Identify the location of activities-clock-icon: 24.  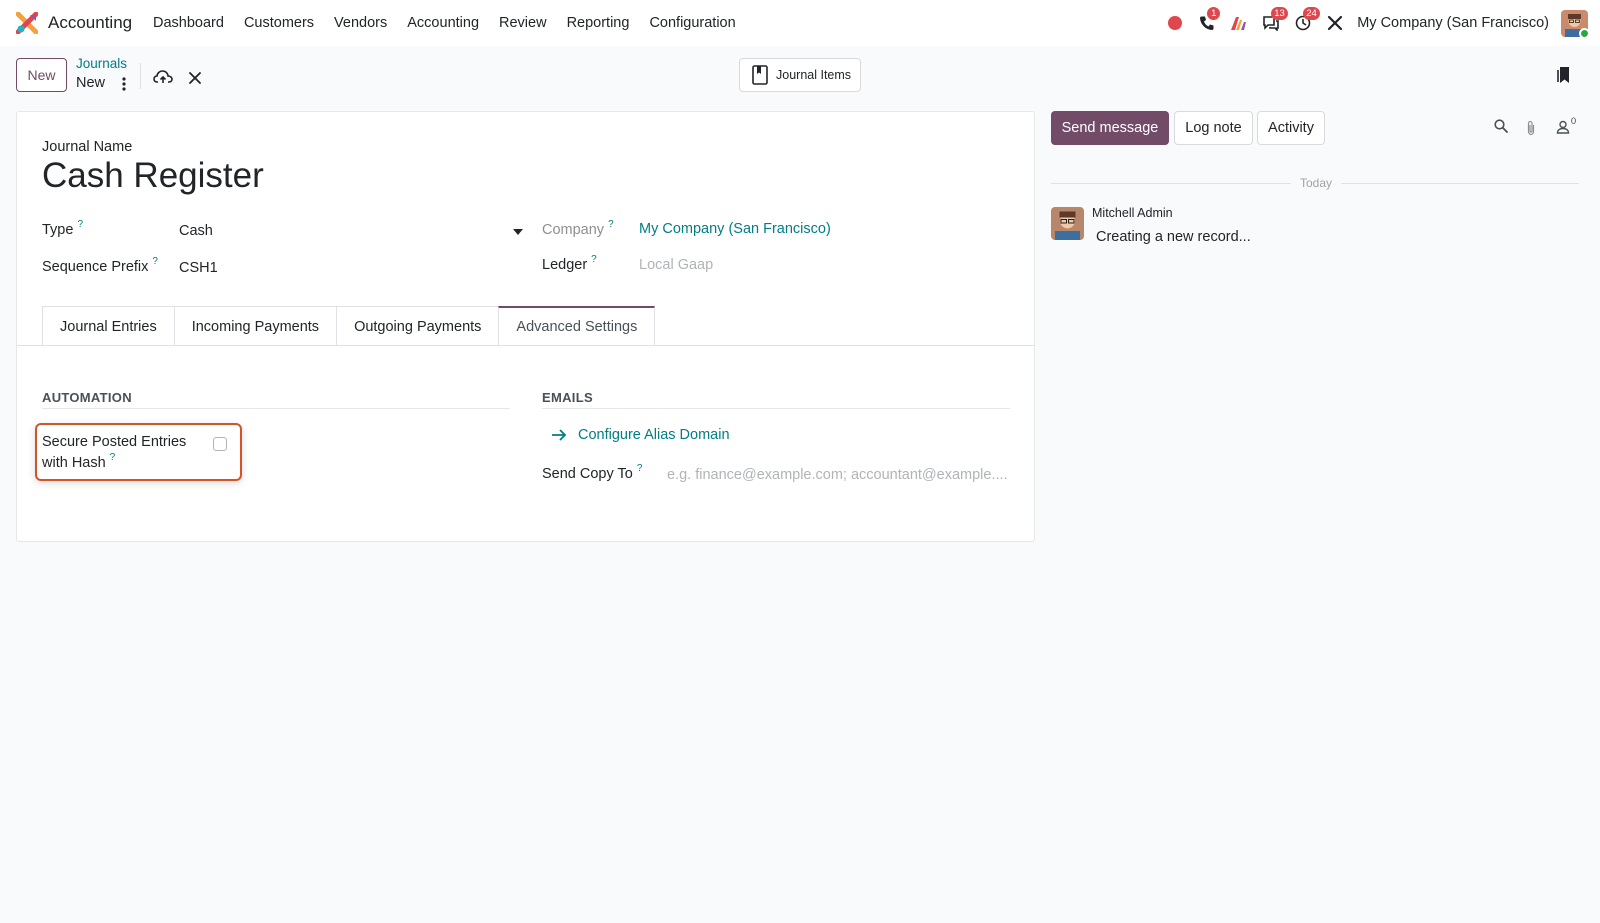
(1303, 23).